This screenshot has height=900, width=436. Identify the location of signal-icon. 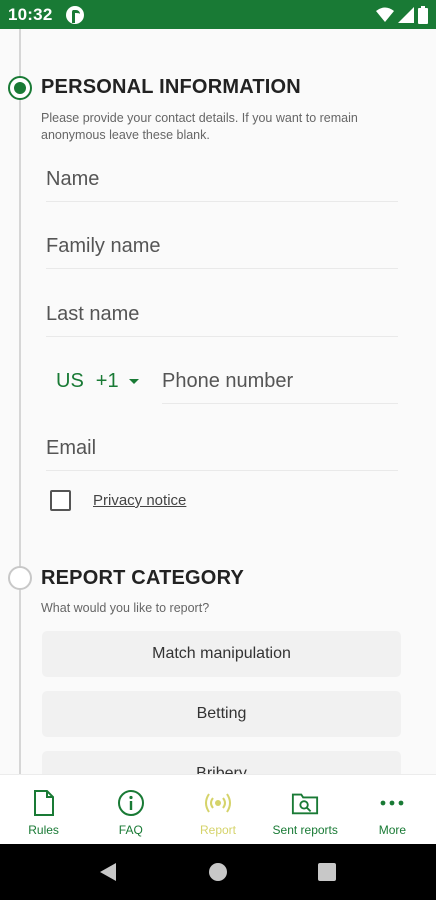
(406, 15).